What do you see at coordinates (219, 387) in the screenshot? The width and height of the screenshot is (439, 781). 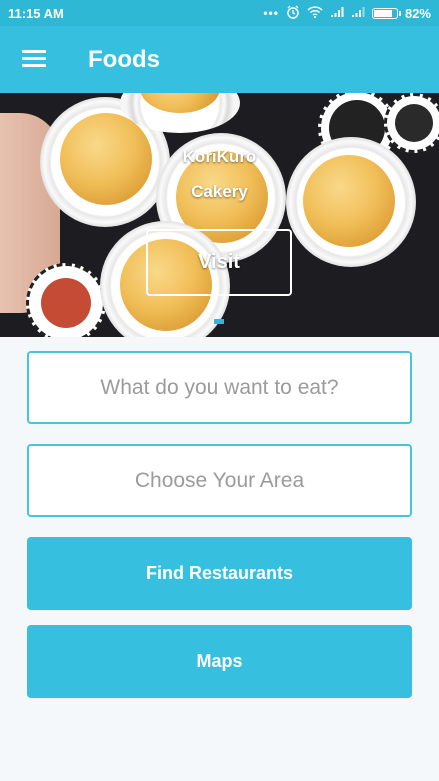 I see `food-search-input` at bounding box center [219, 387].